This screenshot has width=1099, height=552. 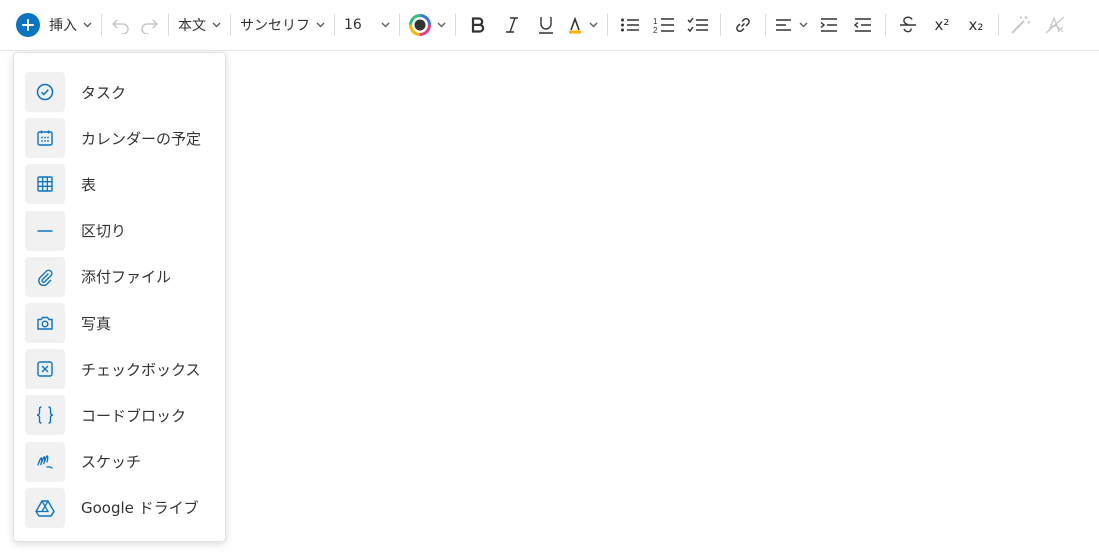 I want to click on checklist-button, so click(x=698, y=25).